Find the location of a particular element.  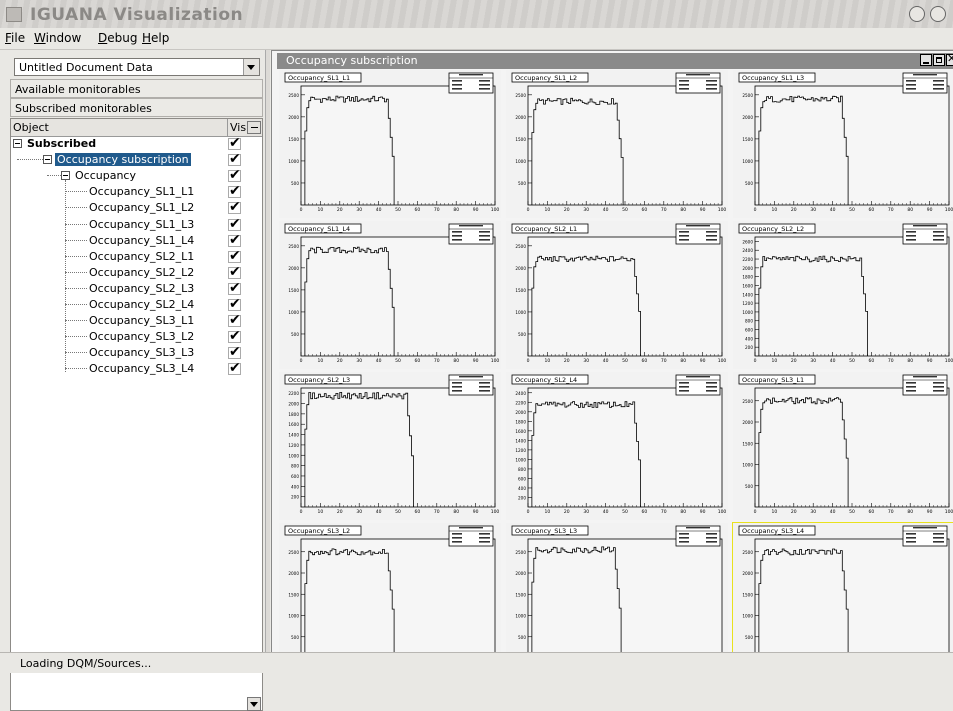

canvas-maximize-button is located at coordinates (939, 60).